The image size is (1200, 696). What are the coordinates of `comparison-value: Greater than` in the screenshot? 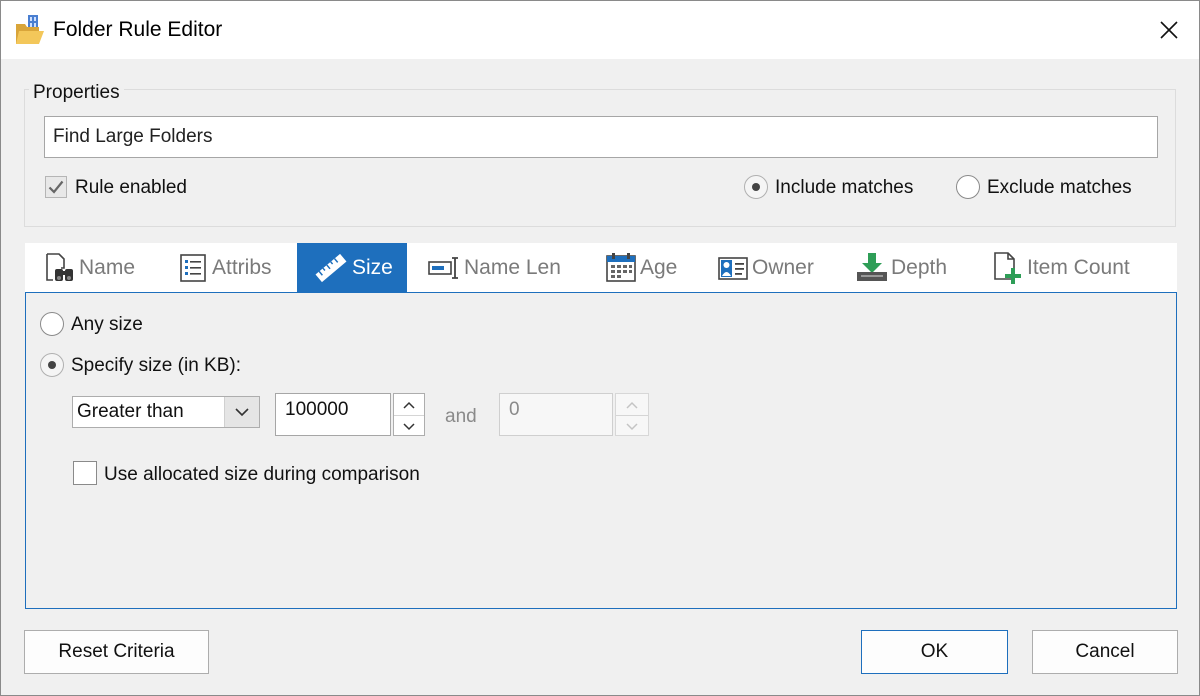 It's located at (130, 411).